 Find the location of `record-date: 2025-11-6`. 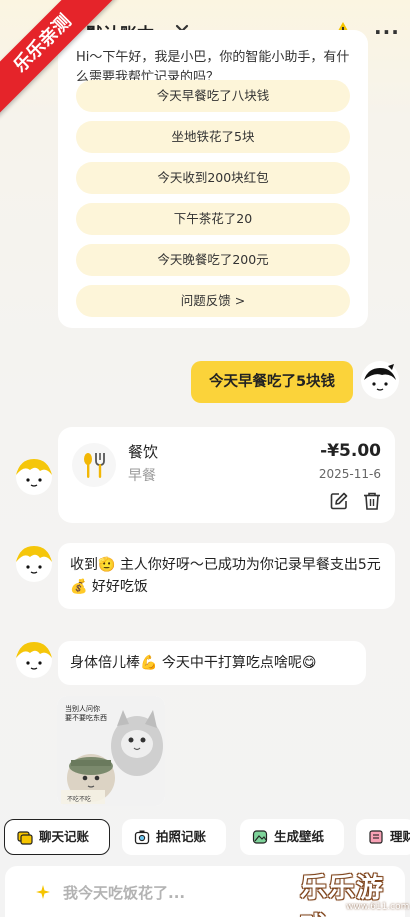

record-date: 2025-11-6 is located at coordinates (349, 474).